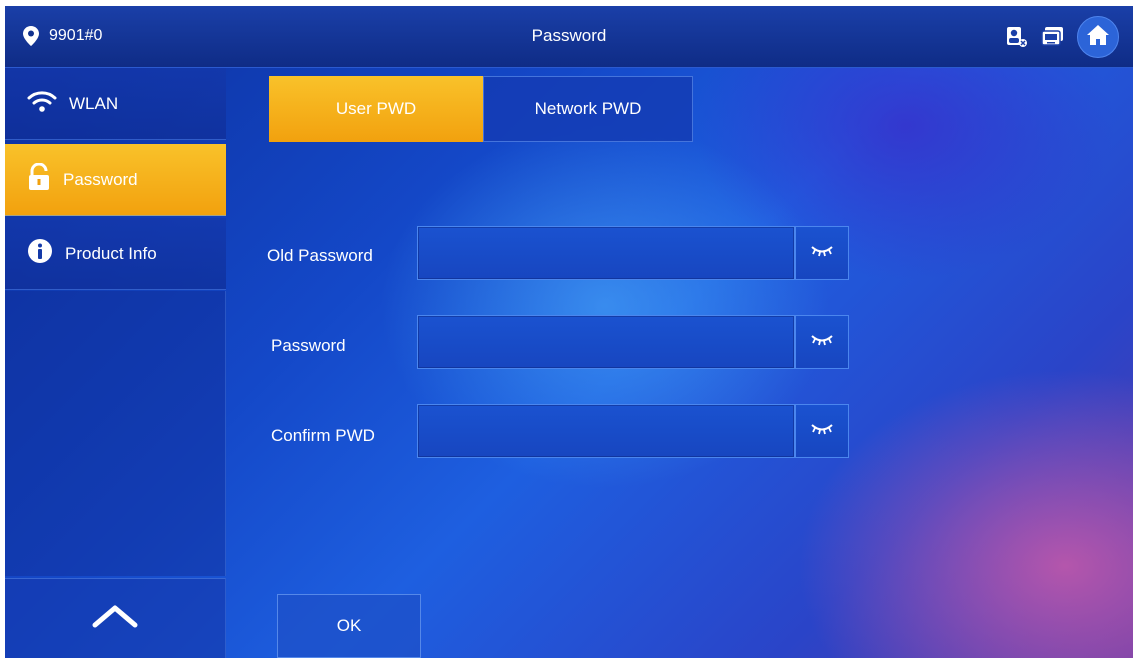  I want to click on header-icons, so click(1062, 37).